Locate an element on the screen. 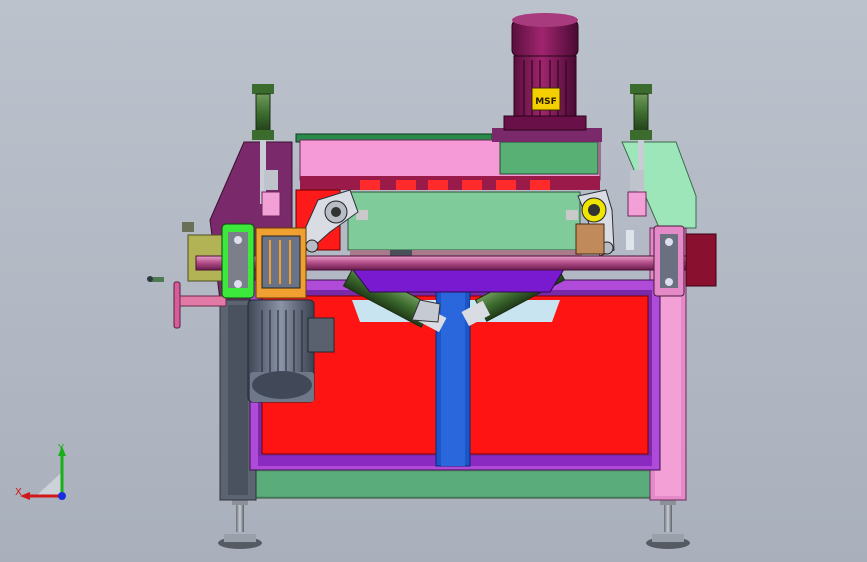 This screenshot has height=562, width=867. left-orange-gear-housing is located at coordinates (281, 263).